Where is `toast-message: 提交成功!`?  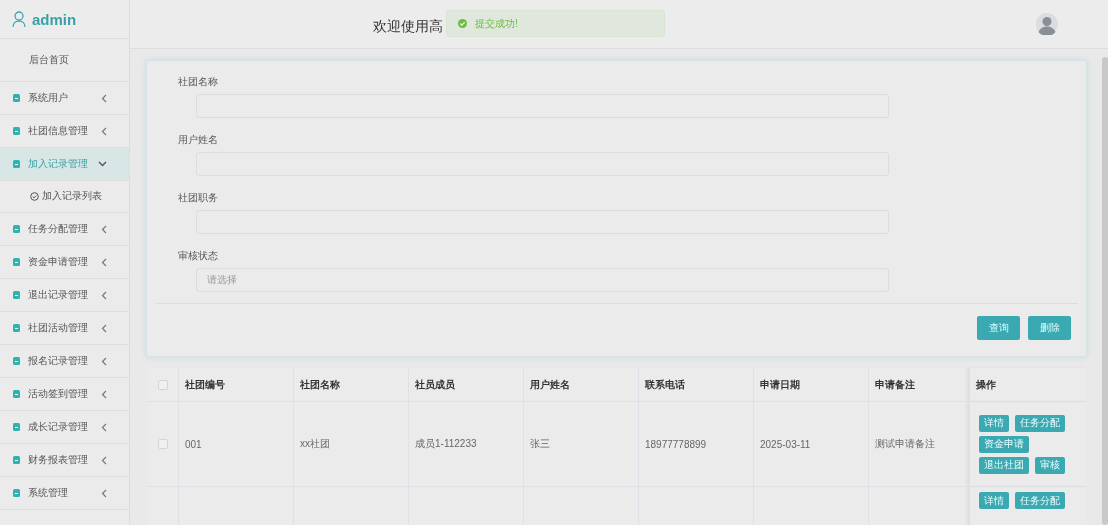
toast-message: 提交成功! is located at coordinates (496, 23).